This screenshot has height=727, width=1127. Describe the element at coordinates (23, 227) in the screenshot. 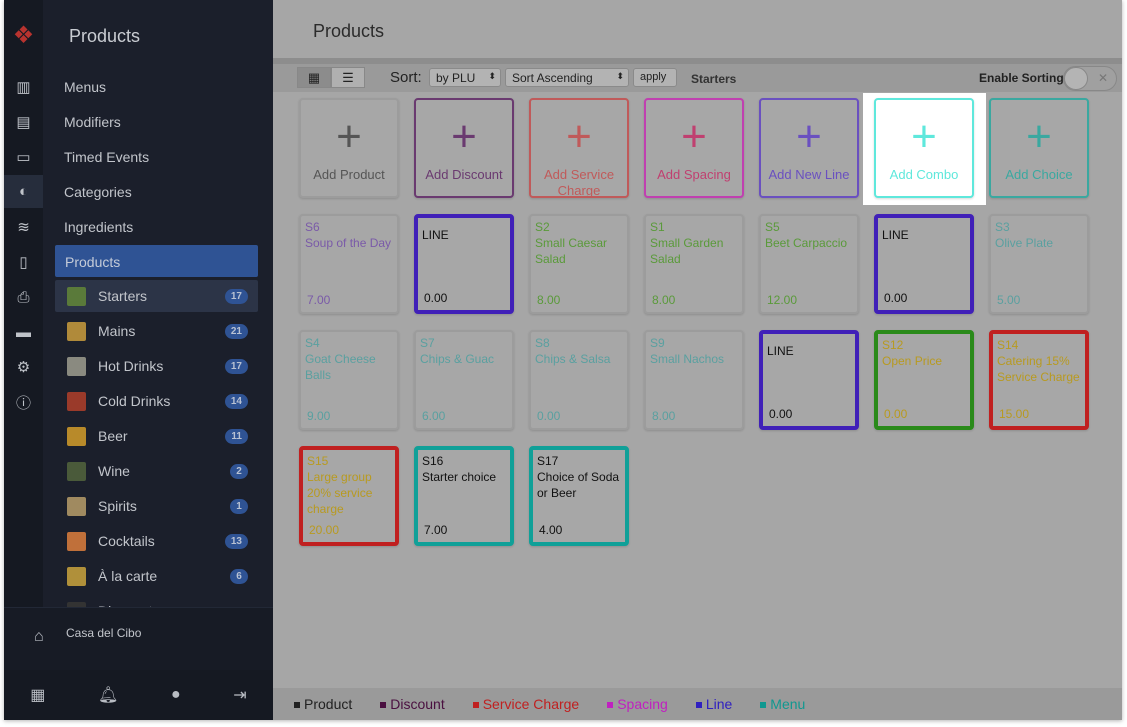

I see `layers-icon: ≋` at that location.